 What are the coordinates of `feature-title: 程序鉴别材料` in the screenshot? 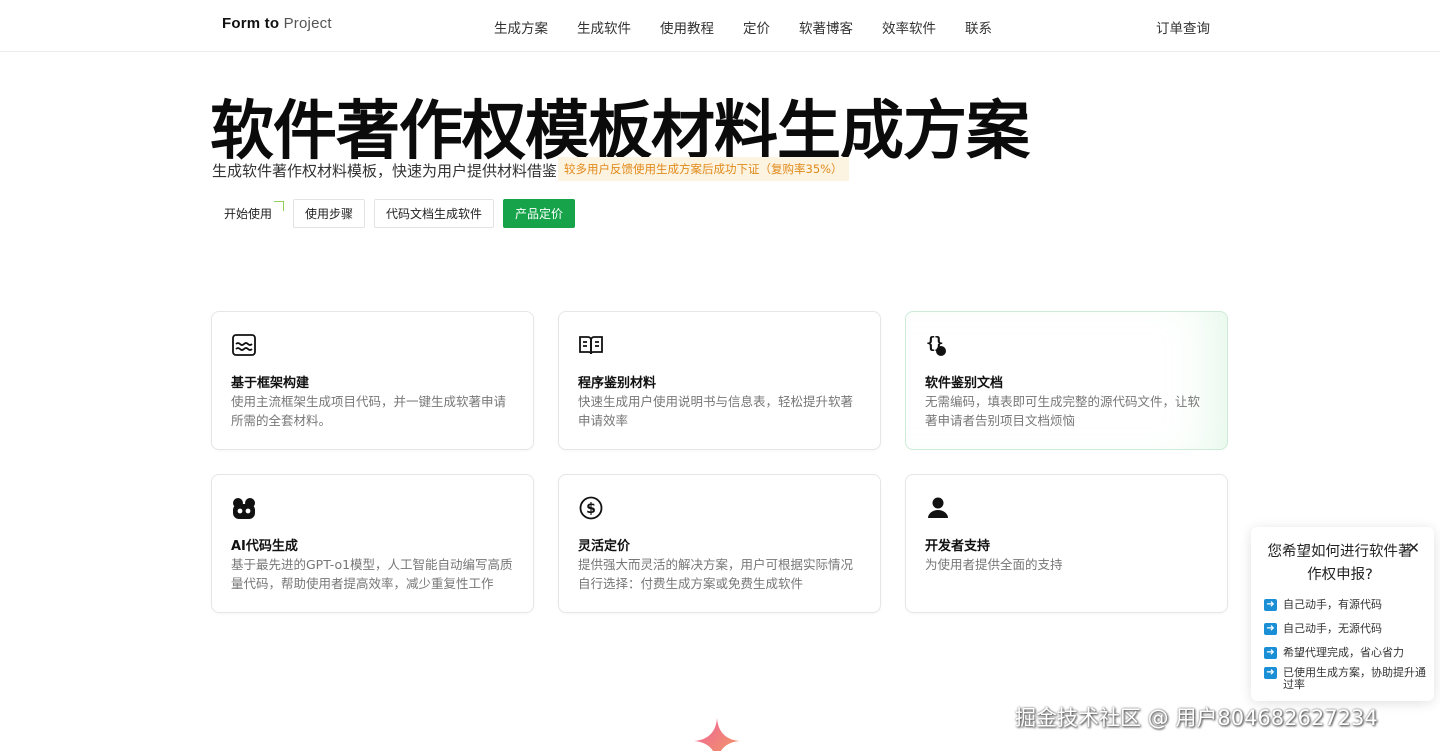 It's located at (617, 383).